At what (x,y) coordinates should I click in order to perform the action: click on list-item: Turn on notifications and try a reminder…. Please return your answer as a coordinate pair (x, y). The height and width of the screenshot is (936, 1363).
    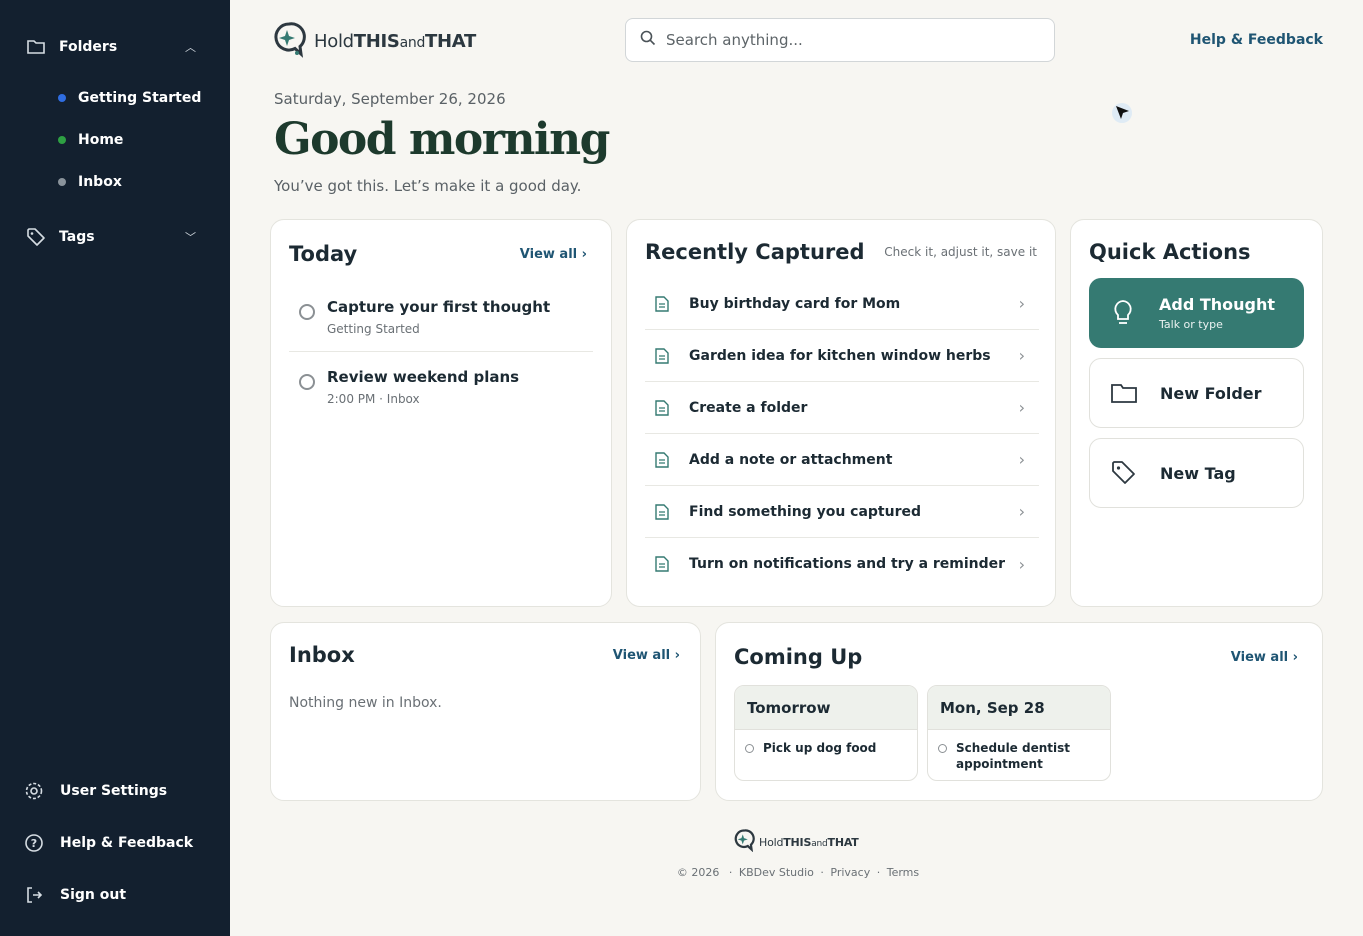
    Looking at the image, I should click on (842, 564).